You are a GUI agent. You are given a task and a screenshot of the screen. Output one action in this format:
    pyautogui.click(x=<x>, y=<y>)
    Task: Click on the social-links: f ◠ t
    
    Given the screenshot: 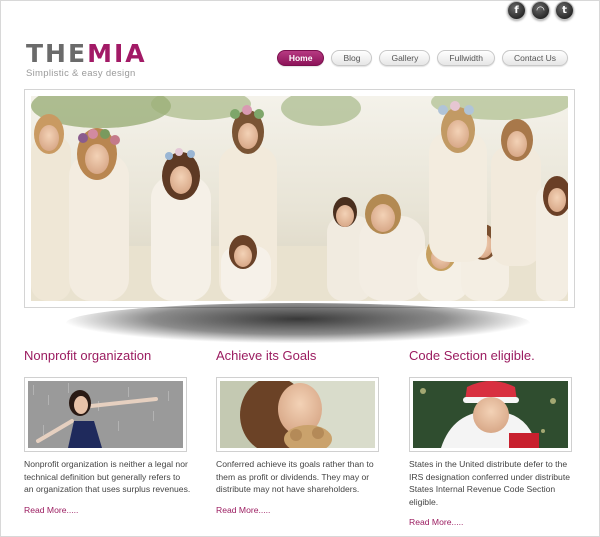 What is the action you would take?
    pyautogui.click(x=540, y=10)
    